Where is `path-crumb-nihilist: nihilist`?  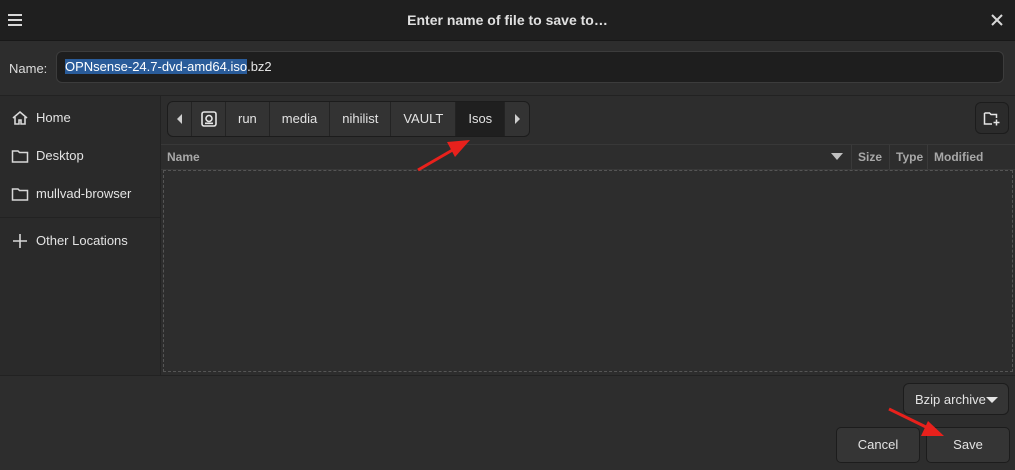
path-crumb-nihilist: nihilist is located at coordinates (361, 119).